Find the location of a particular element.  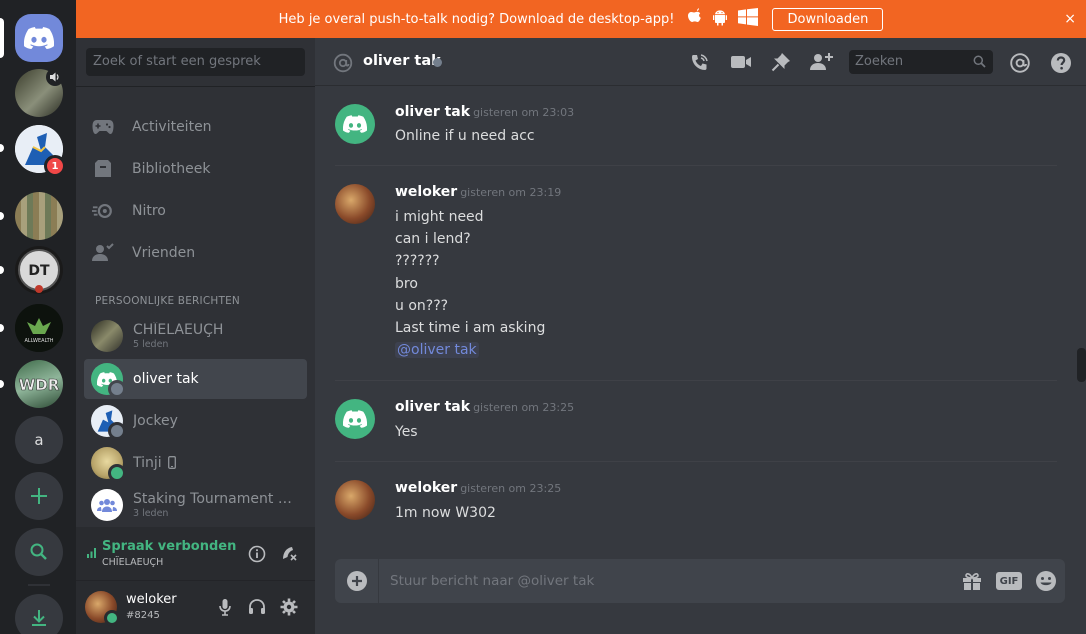

download-apps-button is located at coordinates (39, 614).